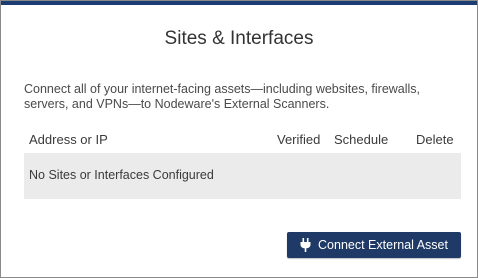 The image size is (478, 278). What do you see at coordinates (121, 175) in the screenshot?
I see `empty-state-message: No Sites or Interfaces Configured` at bounding box center [121, 175].